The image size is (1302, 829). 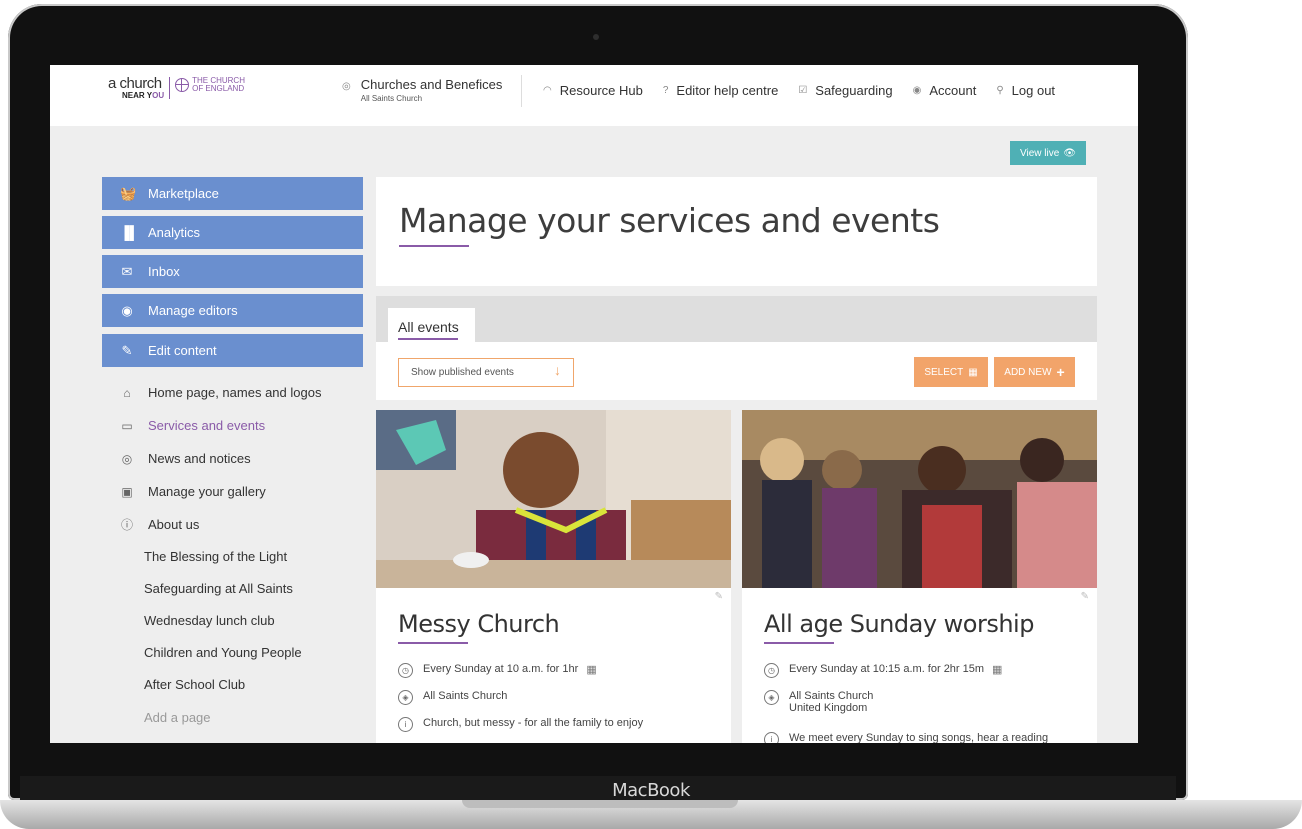 I want to click on logo-near-text: NEAR Y, so click(x=137, y=95).